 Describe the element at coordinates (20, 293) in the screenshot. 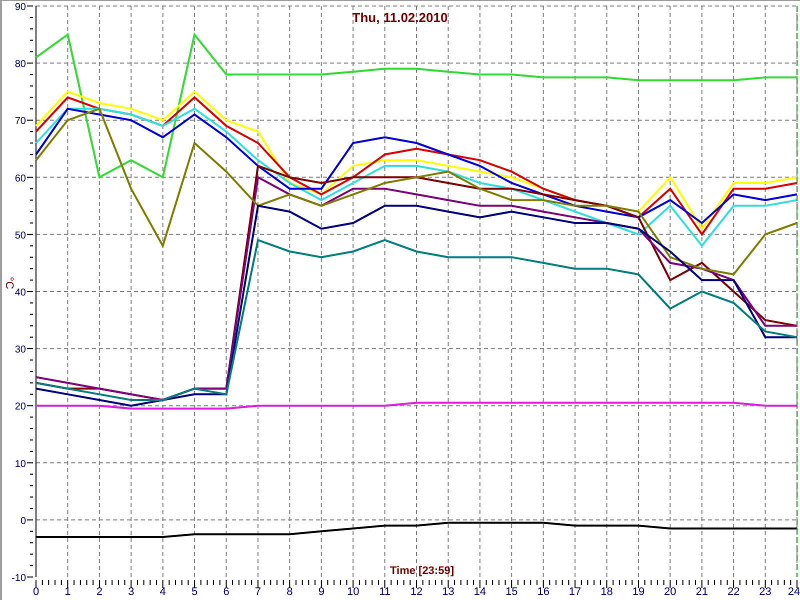

I see `tick-label: 40` at that location.